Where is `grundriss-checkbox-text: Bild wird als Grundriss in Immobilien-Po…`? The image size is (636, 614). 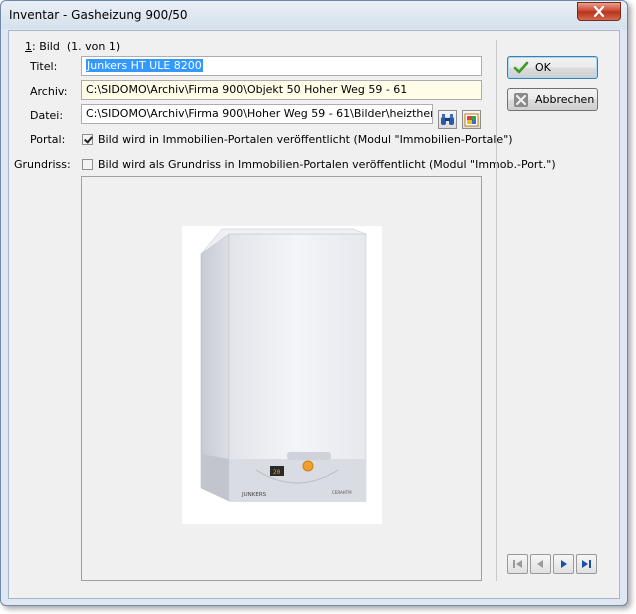 grundriss-checkbox-text: Bild wird als Grundriss in Immobilien-Po… is located at coordinates (327, 164).